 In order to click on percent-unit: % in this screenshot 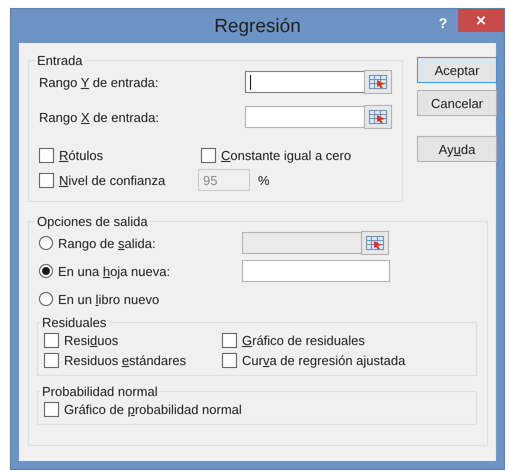, I will do `click(264, 180)`.